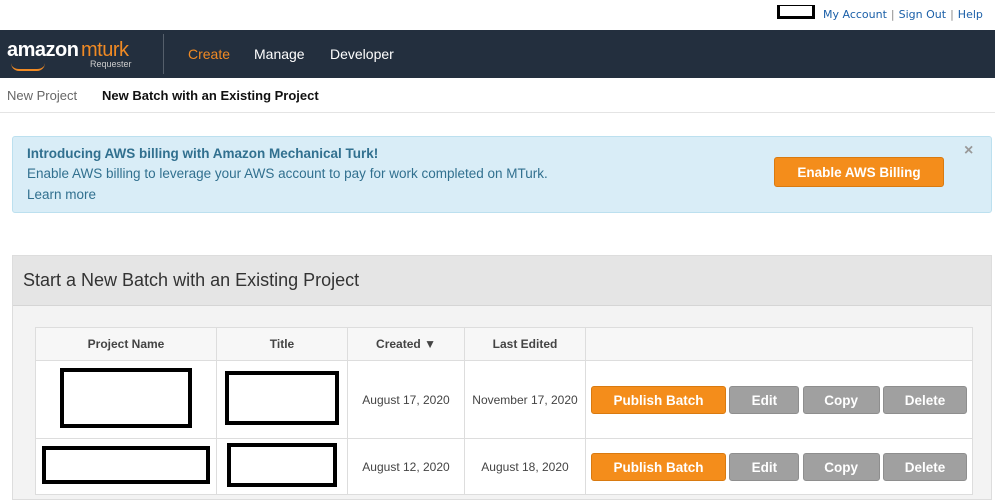  What do you see at coordinates (82, 55) in the screenshot?
I see `mturk-logo: amazon mturk Requester` at bounding box center [82, 55].